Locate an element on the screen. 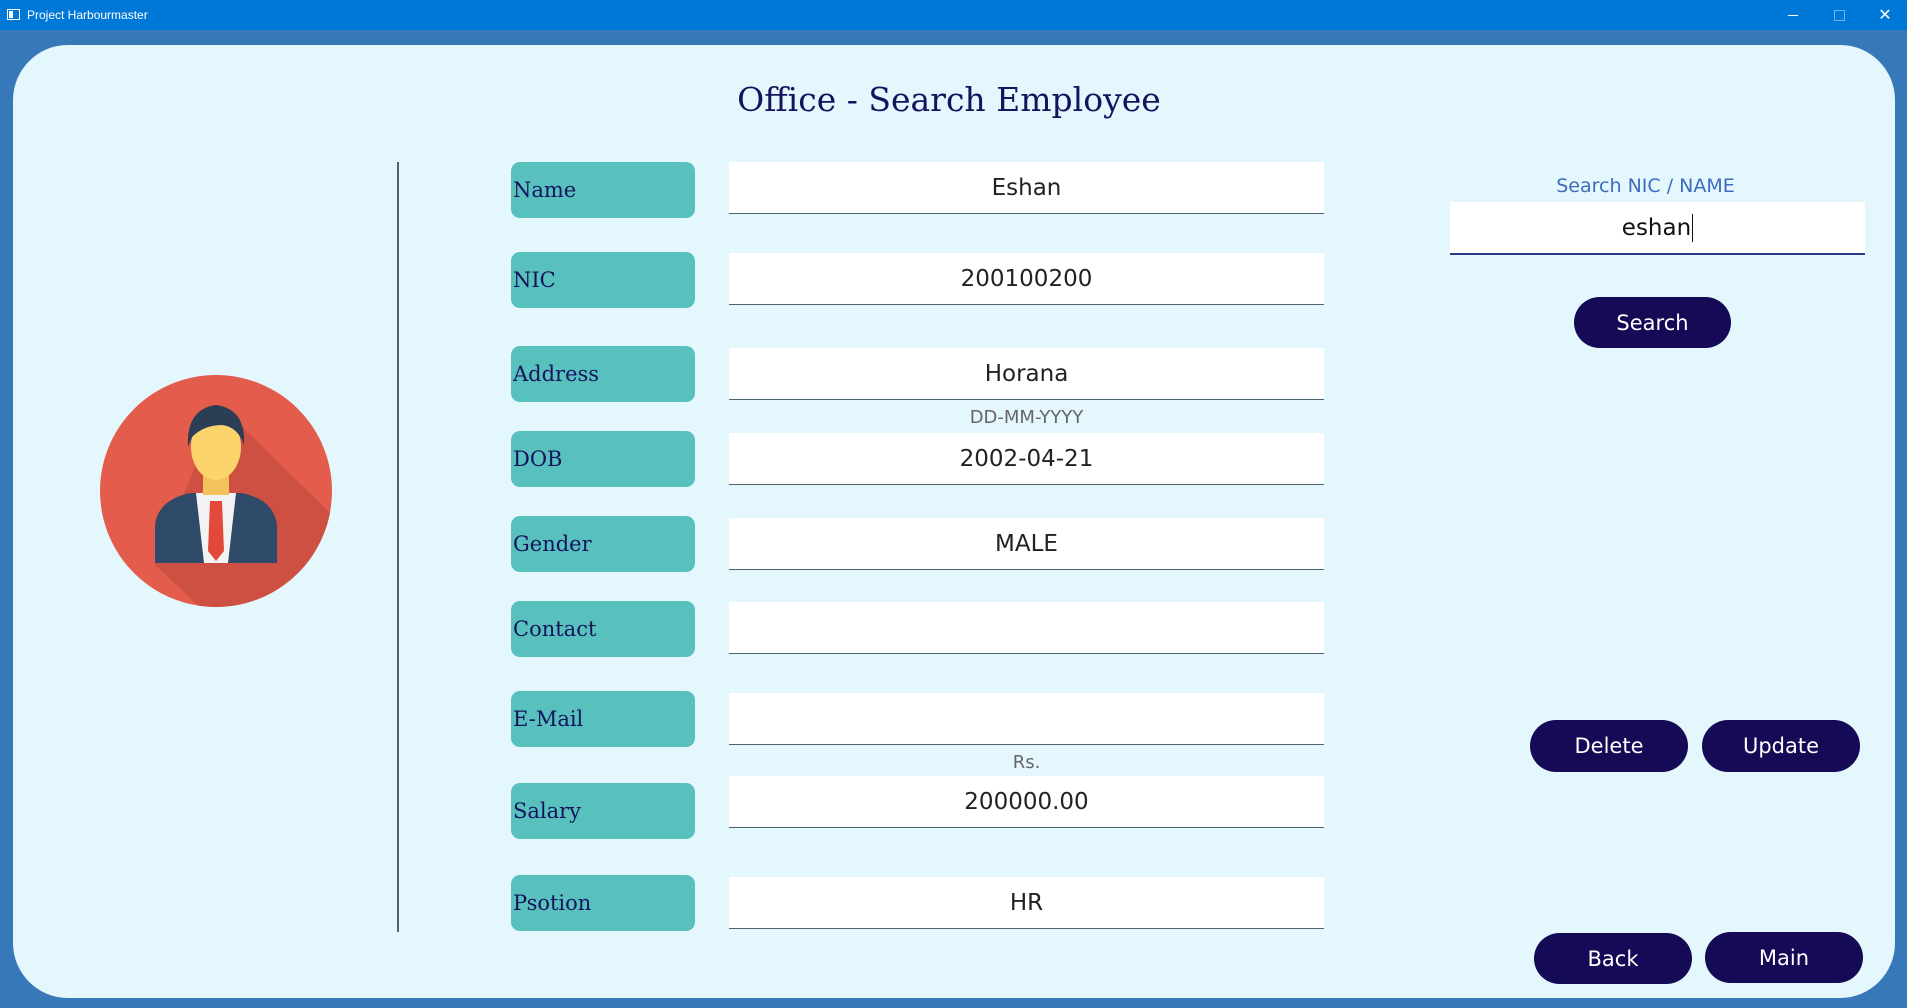 The image size is (1907, 1008). main-button: Main is located at coordinates (1784, 957).